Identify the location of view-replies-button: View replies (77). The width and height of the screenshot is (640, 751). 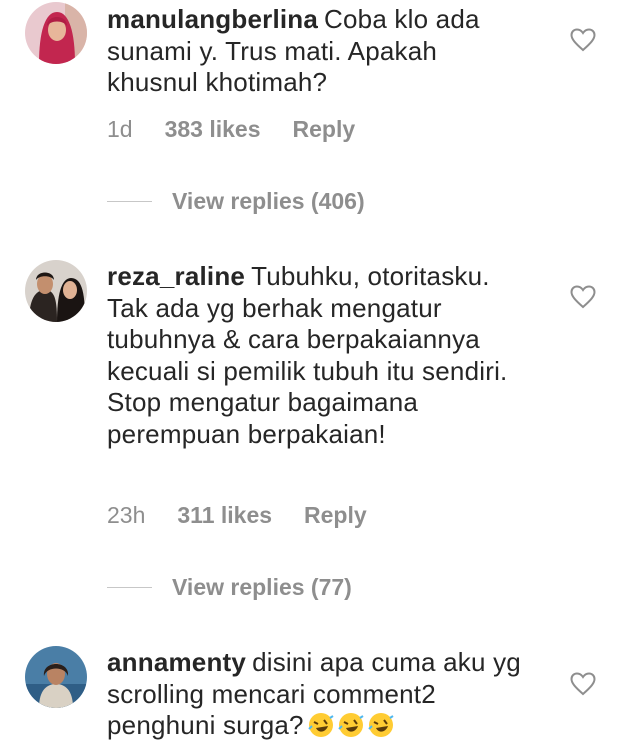
(229, 587).